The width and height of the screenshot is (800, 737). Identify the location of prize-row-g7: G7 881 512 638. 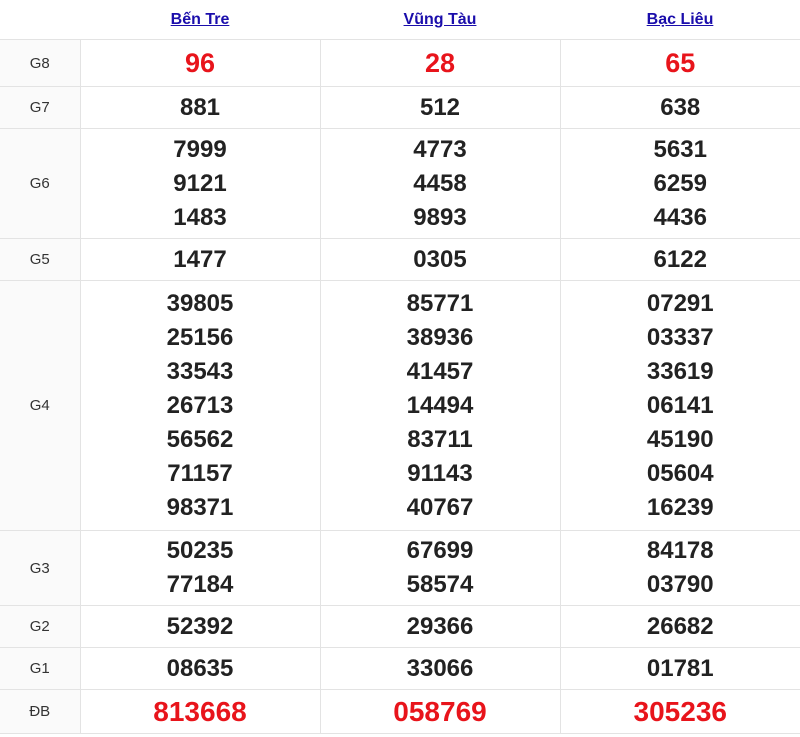
(400, 107).